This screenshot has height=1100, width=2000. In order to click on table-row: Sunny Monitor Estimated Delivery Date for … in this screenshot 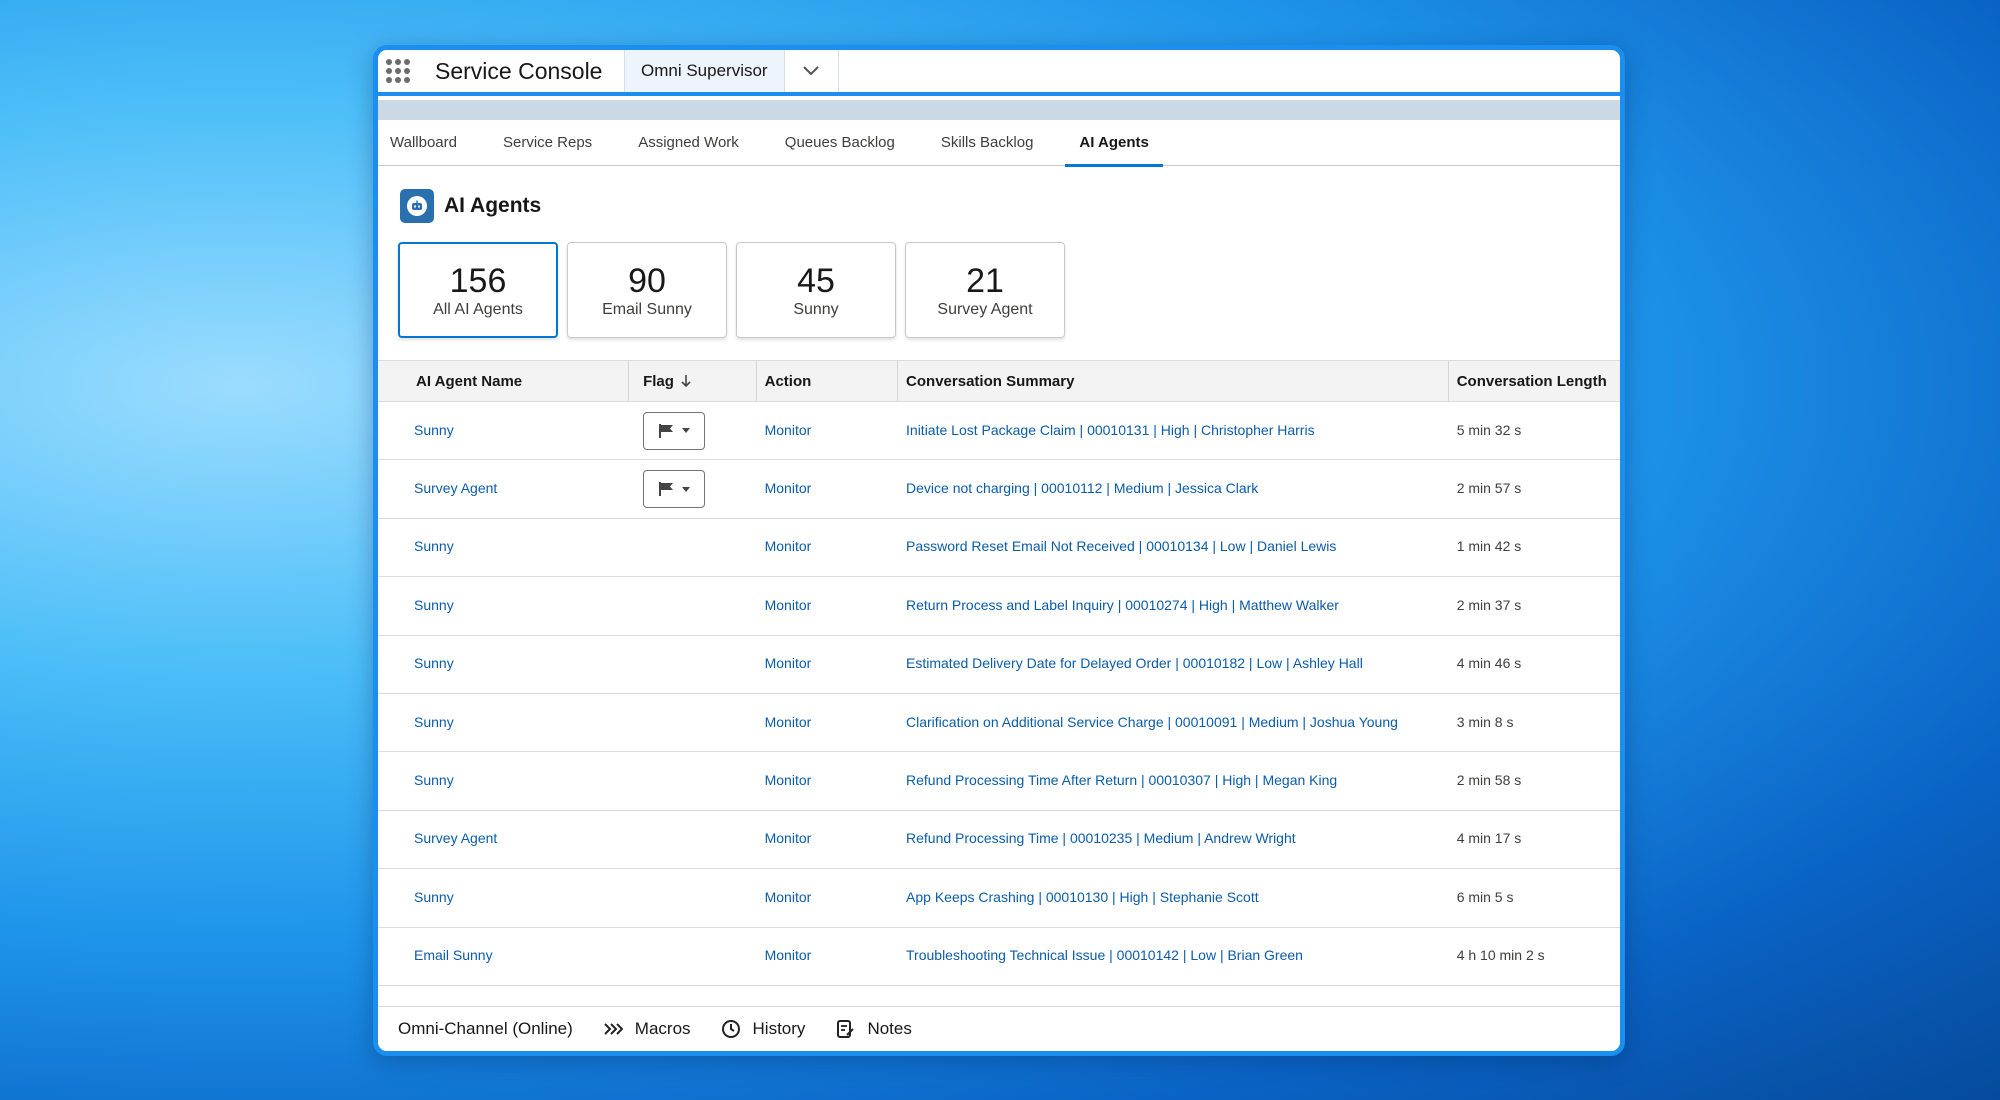, I will do `click(999, 665)`.